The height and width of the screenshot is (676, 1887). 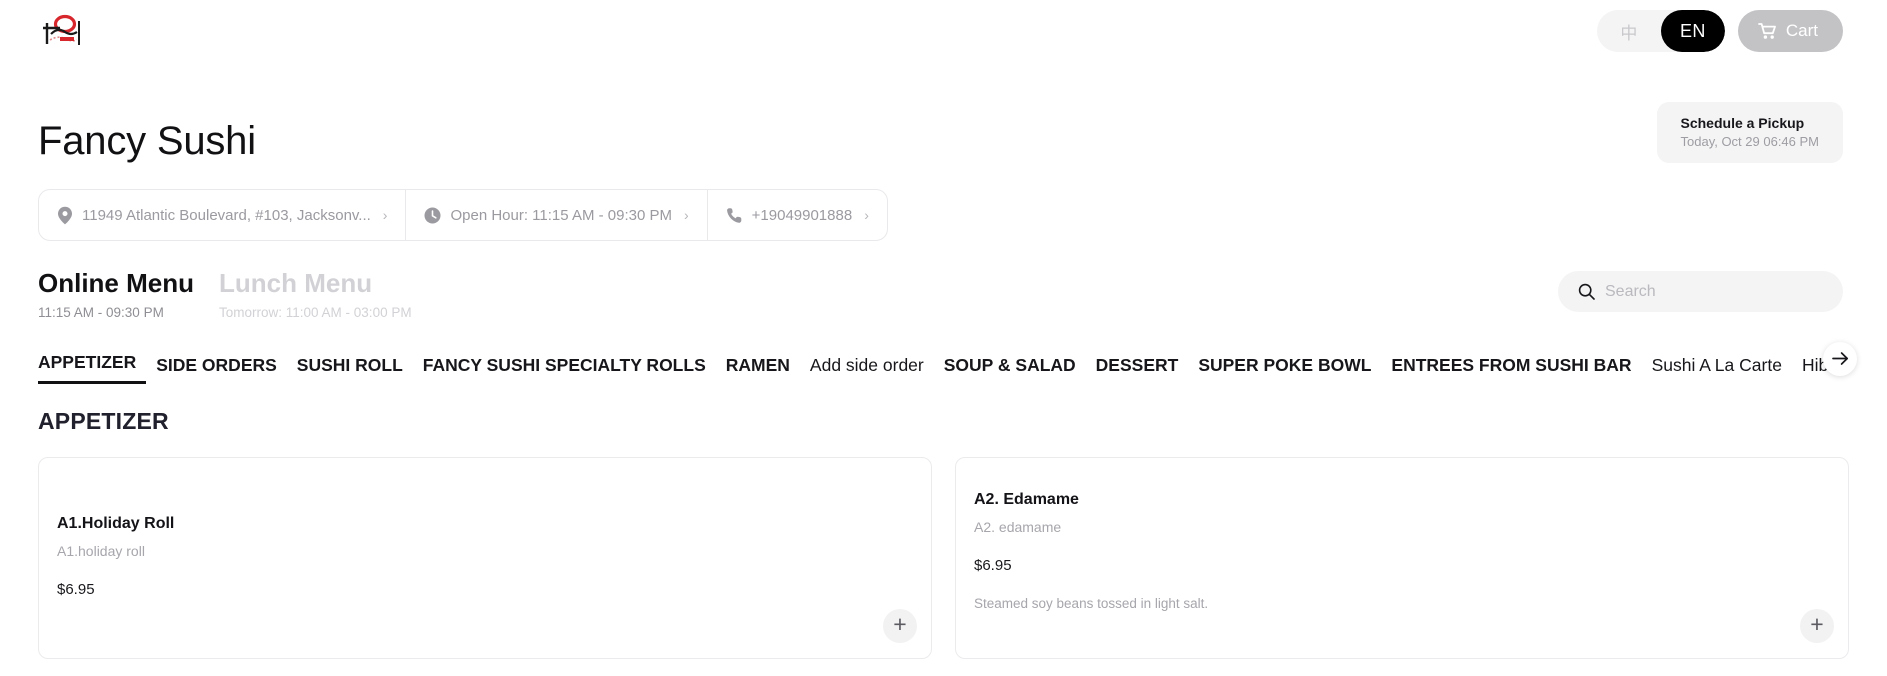 I want to click on schedule-pickup-title: Schedule a Pickup, so click(x=1742, y=123).